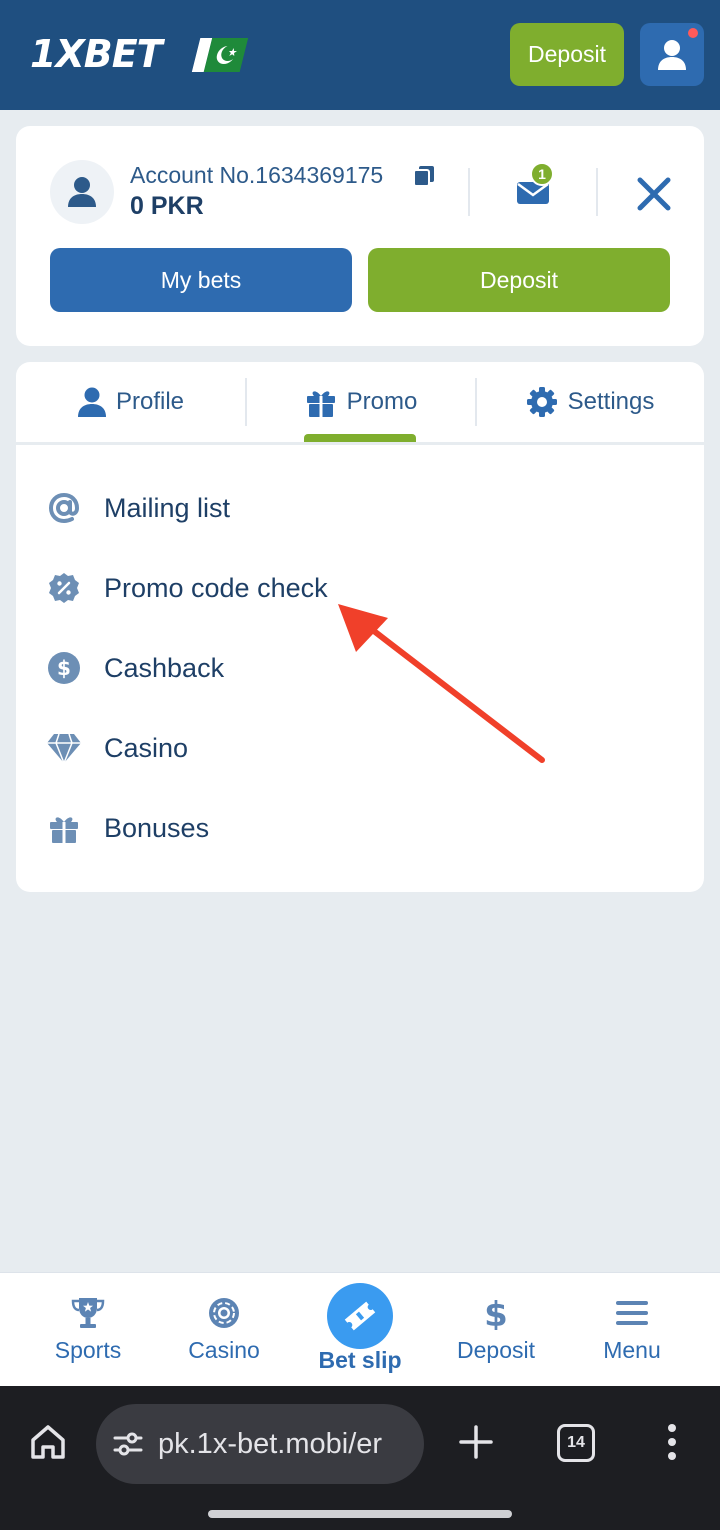 This screenshot has height=1530, width=720. I want to click on address-bar: pk.1x-bet.mobi/er, so click(260, 1444).